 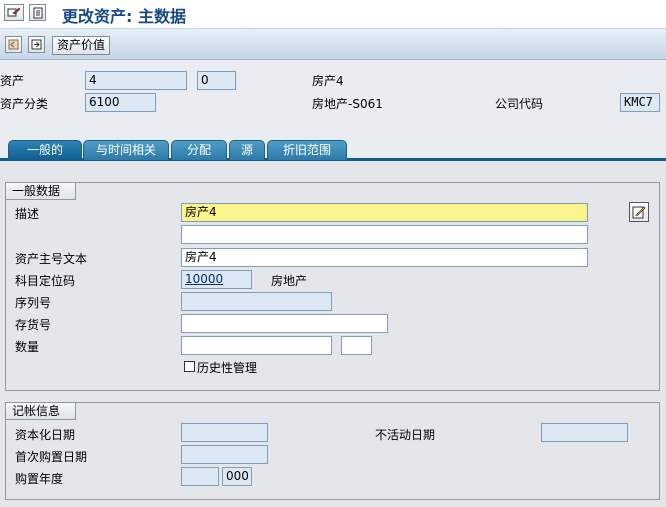 What do you see at coordinates (224, 432) in the screenshot?
I see `capitalization-date-field` at bounding box center [224, 432].